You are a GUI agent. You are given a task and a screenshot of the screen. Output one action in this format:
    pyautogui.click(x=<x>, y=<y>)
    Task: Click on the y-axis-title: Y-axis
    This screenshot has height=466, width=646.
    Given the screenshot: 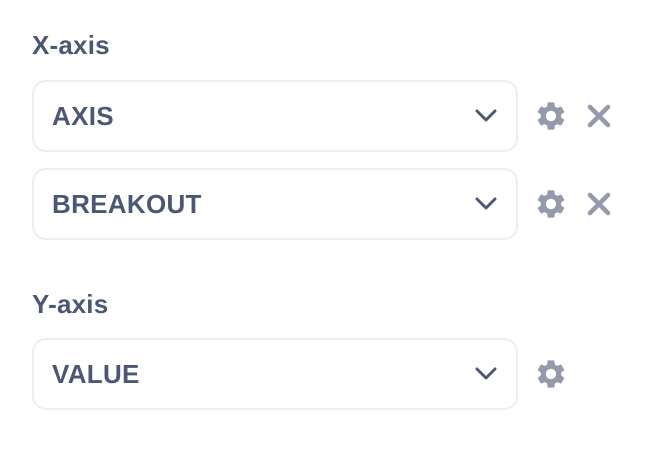 What is the action you would take?
    pyautogui.click(x=70, y=304)
    